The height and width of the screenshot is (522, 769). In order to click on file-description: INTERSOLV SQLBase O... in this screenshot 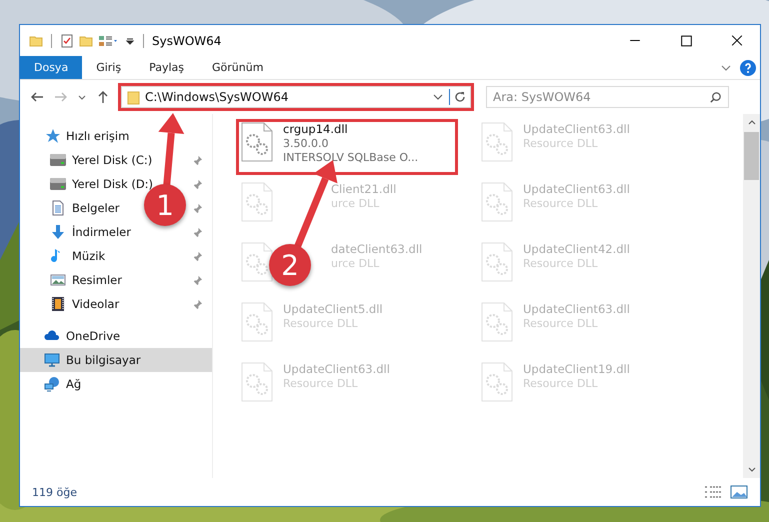, I will do `click(350, 157)`.